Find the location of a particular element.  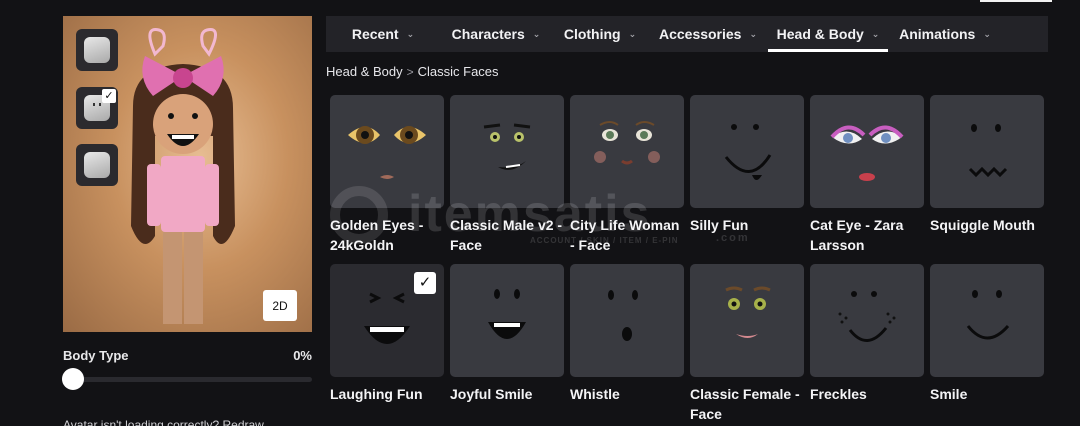

tab-label: Accessories is located at coordinates (700, 34).